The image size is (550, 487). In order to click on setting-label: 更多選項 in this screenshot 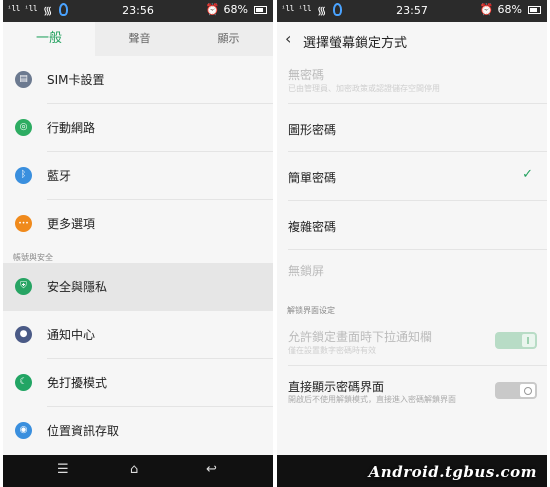, I will do `click(71, 224)`.